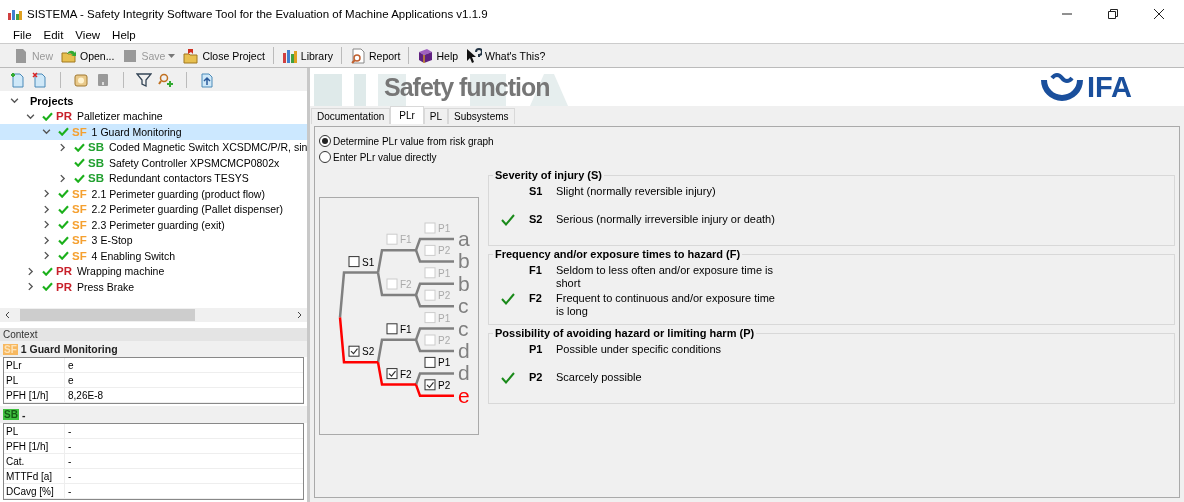 This screenshot has height=502, width=1184. What do you see at coordinates (375, 55) in the screenshot?
I see `toolbar-button: Report` at bounding box center [375, 55].